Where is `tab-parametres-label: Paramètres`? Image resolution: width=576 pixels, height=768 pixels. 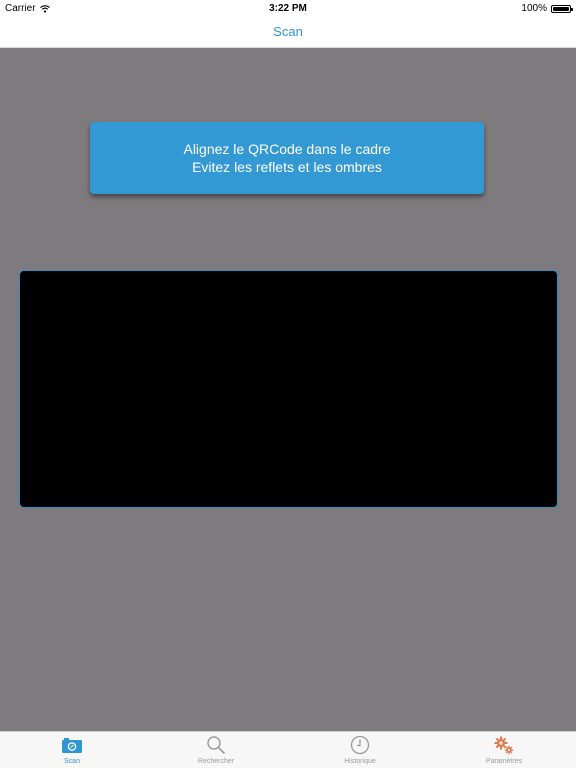
tab-parametres-label: Paramètres is located at coordinates (504, 761).